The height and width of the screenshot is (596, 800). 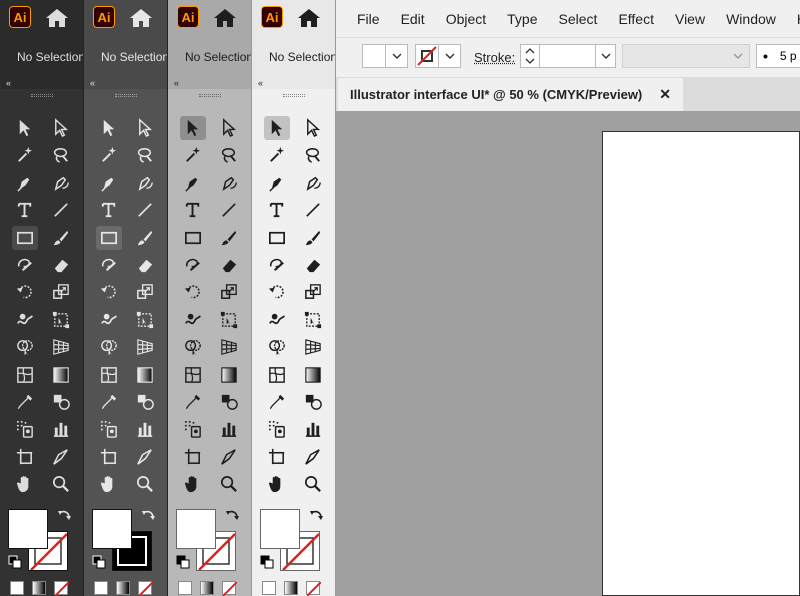 What do you see at coordinates (606, 56) in the screenshot?
I see `stroke-weight-dropdown` at bounding box center [606, 56].